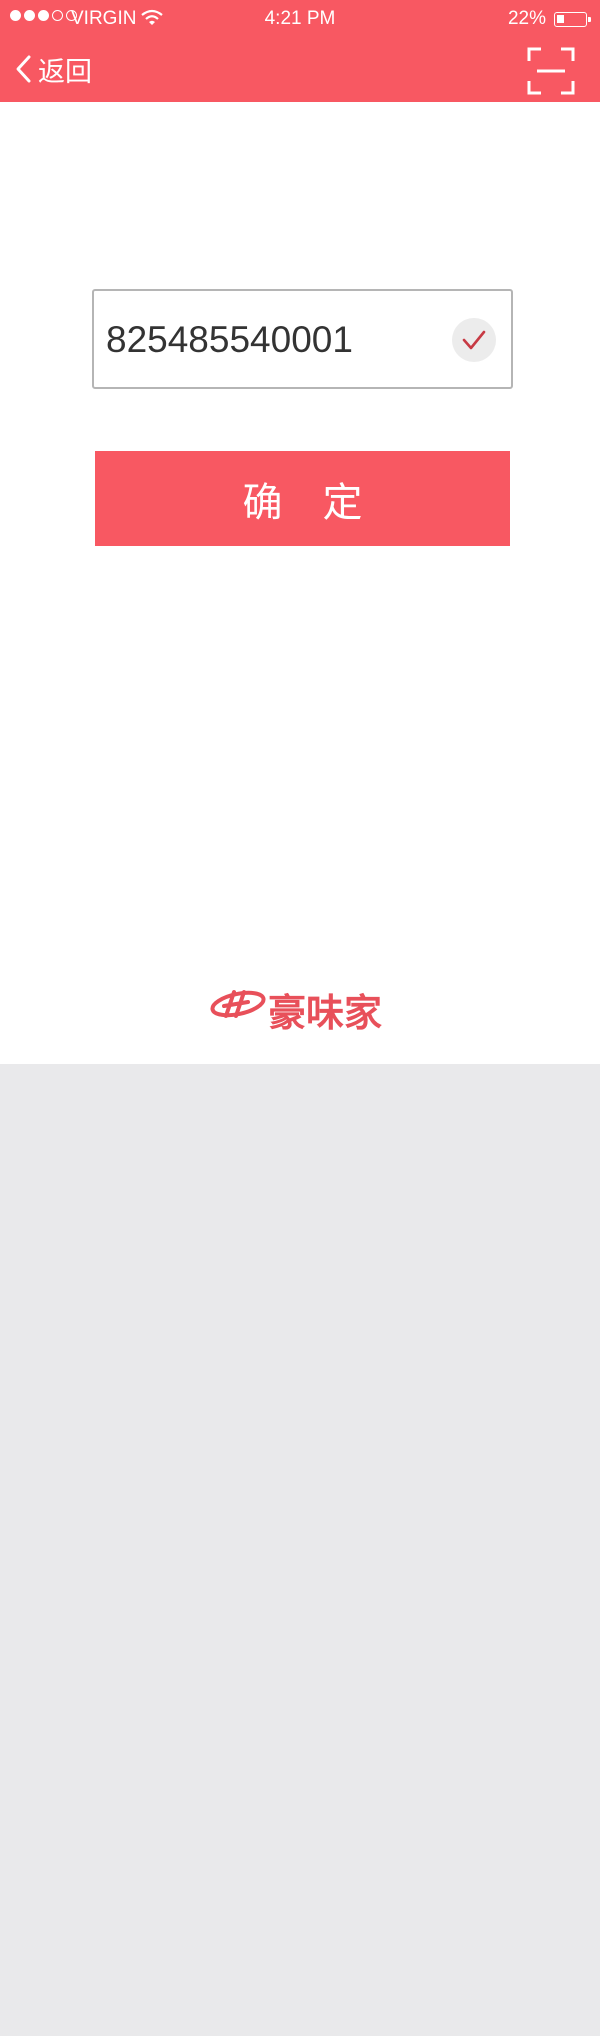 This screenshot has width=600, height=2036. What do you see at coordinates (551, 71) in the screenshot?
I see `scan-icon` at bounding box center [551, 71].